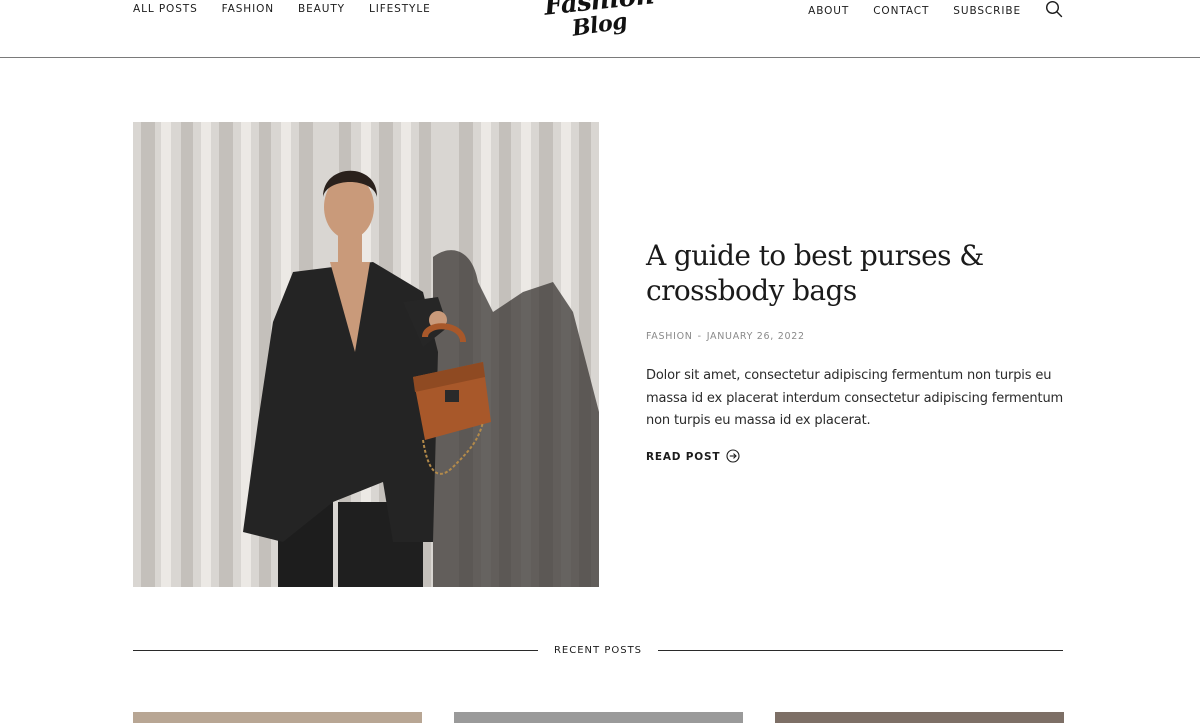 Image resolution: width=1200 pixels, height=723 pixels. I want to click on divider-line-left, so click(335, 650).